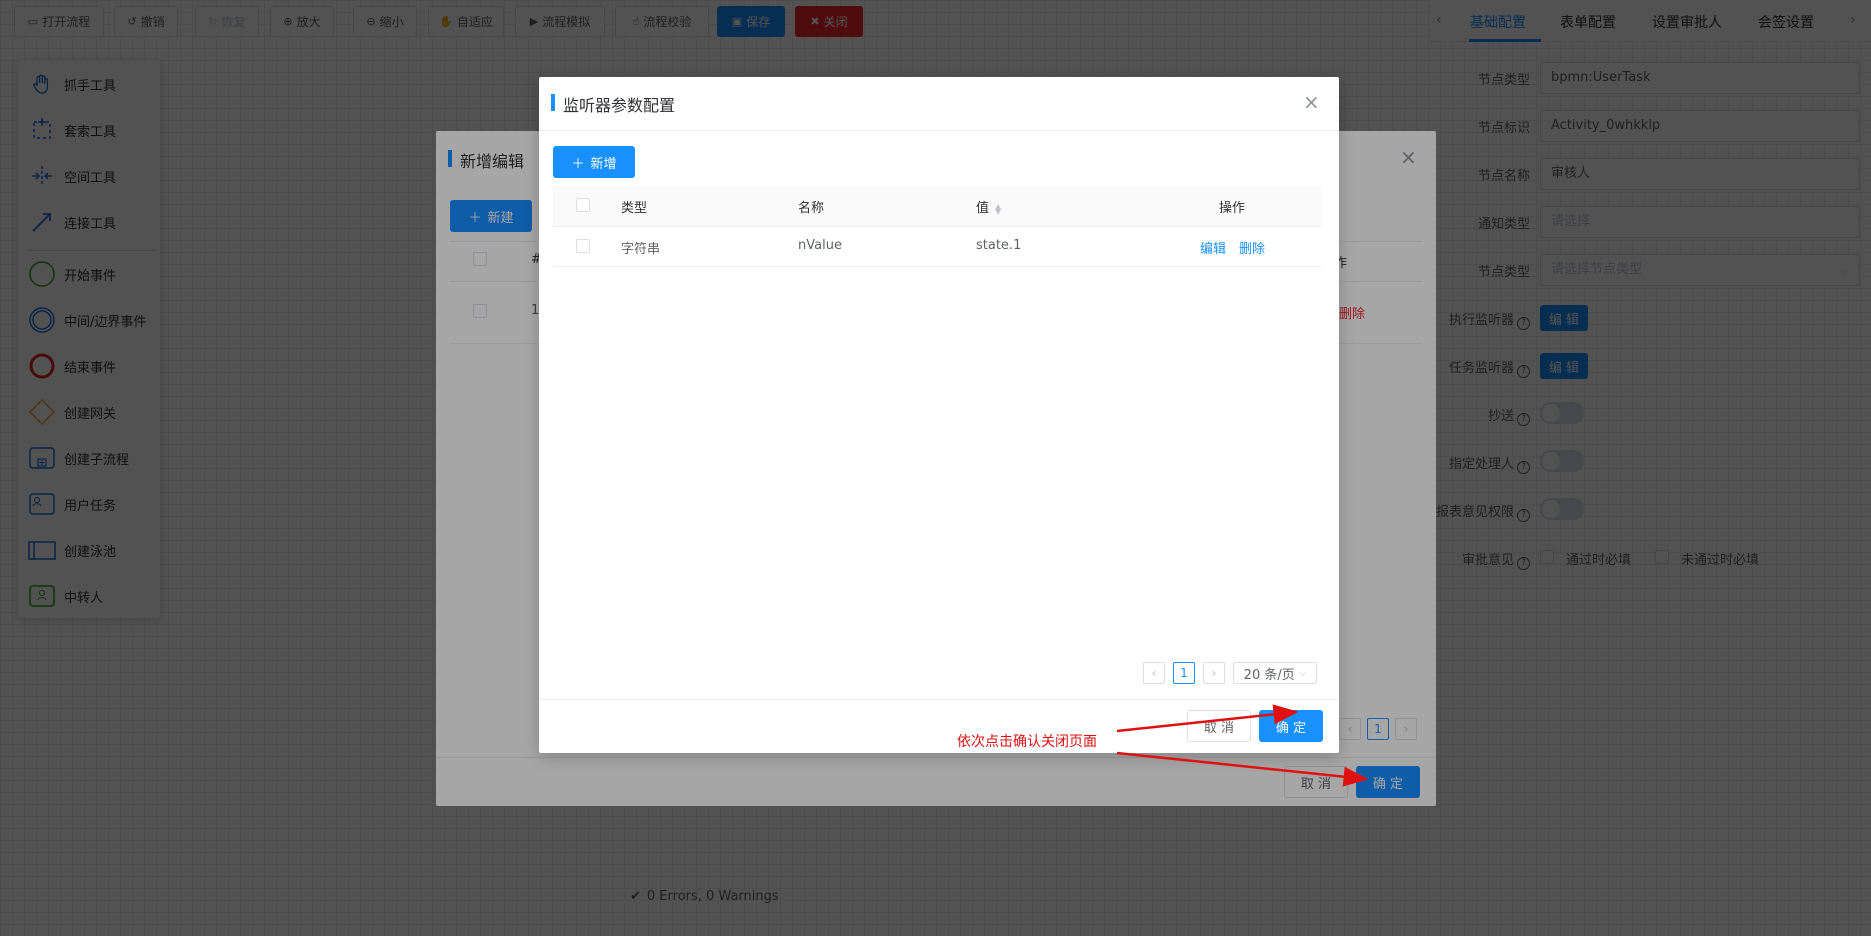 The height and width of the screenshot is (936, 1871). Describe the element at coordinates (1242, 769) in the screenshot. I see `arrow-to-back-confirm` at that location.